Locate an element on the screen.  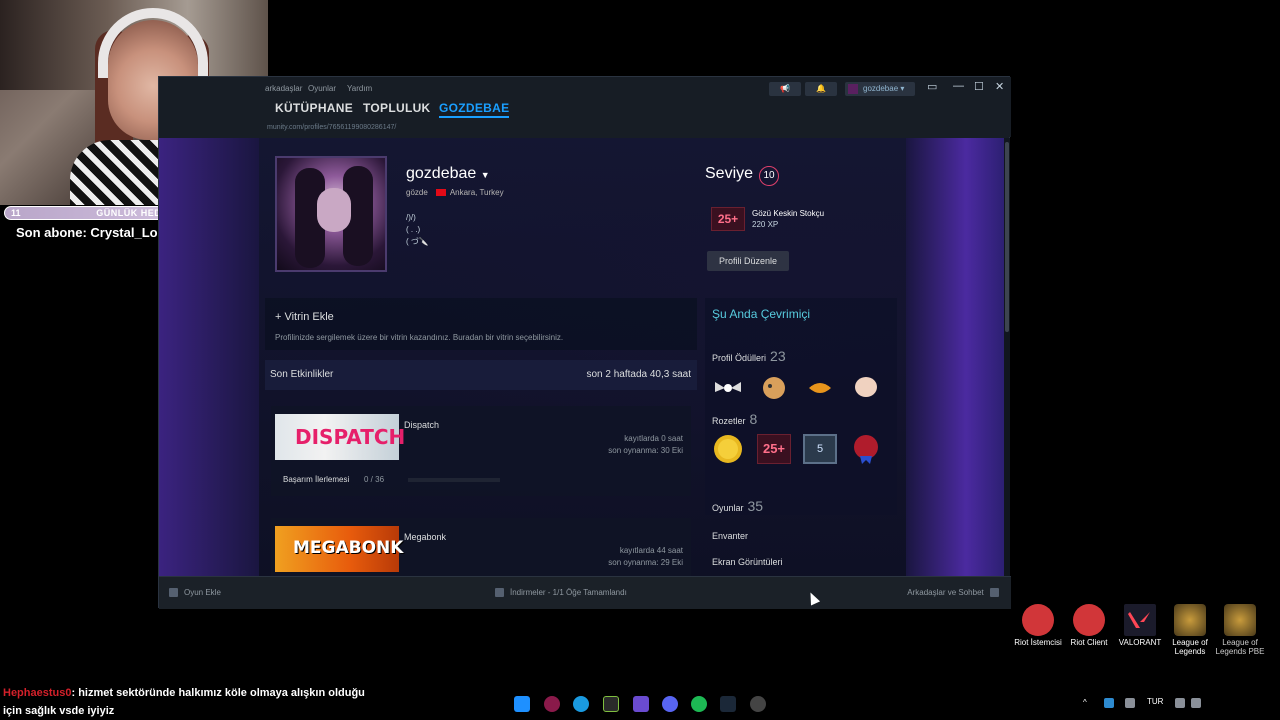
desktop-icon-lol-pbe: League of Legends PBE is located at coordinates (1240, 630).